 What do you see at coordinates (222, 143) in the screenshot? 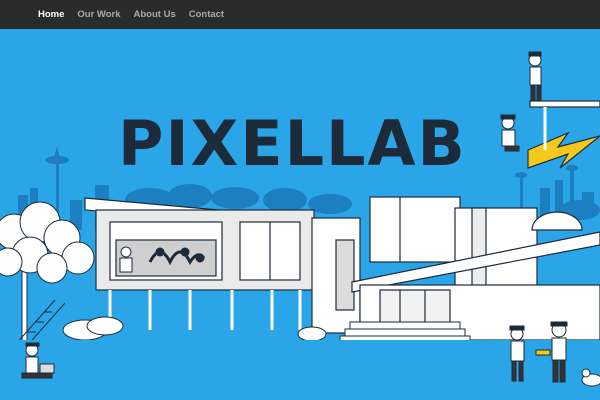
I see `logo-pixel: PIXEL` at bounding box center [222, 143].